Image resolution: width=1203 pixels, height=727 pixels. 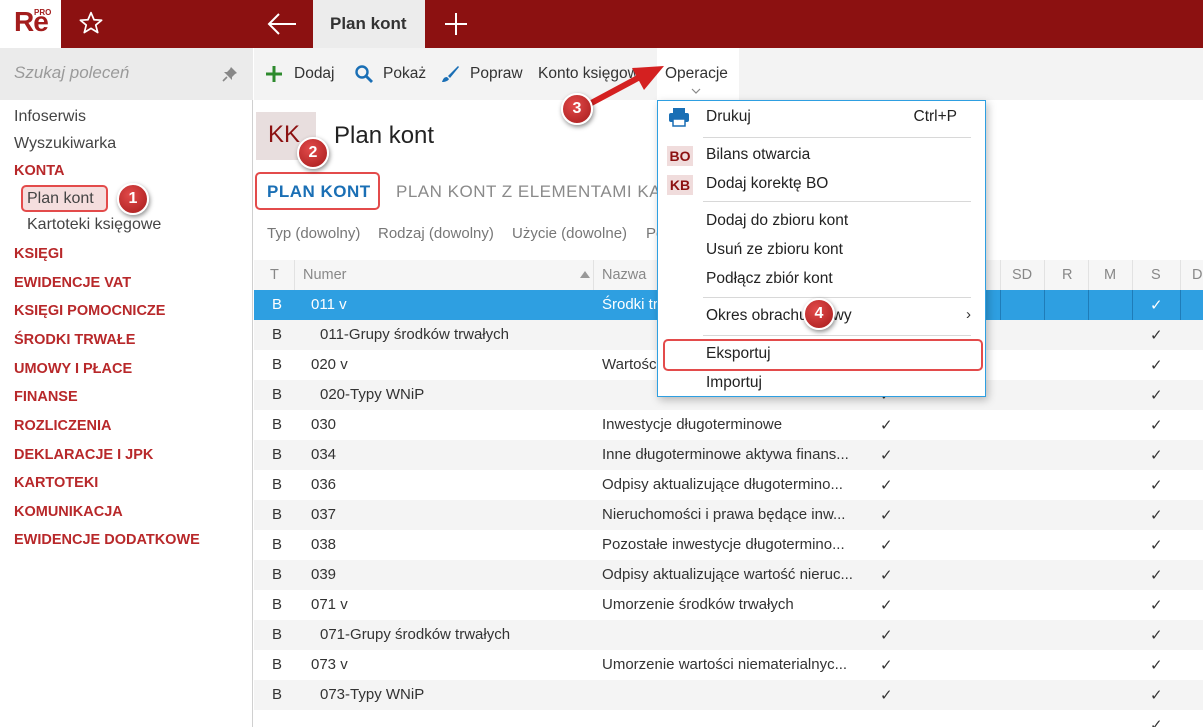 I want to click on menu-opening-balance: Bilans otwarcia, so click(x=758, y=155).